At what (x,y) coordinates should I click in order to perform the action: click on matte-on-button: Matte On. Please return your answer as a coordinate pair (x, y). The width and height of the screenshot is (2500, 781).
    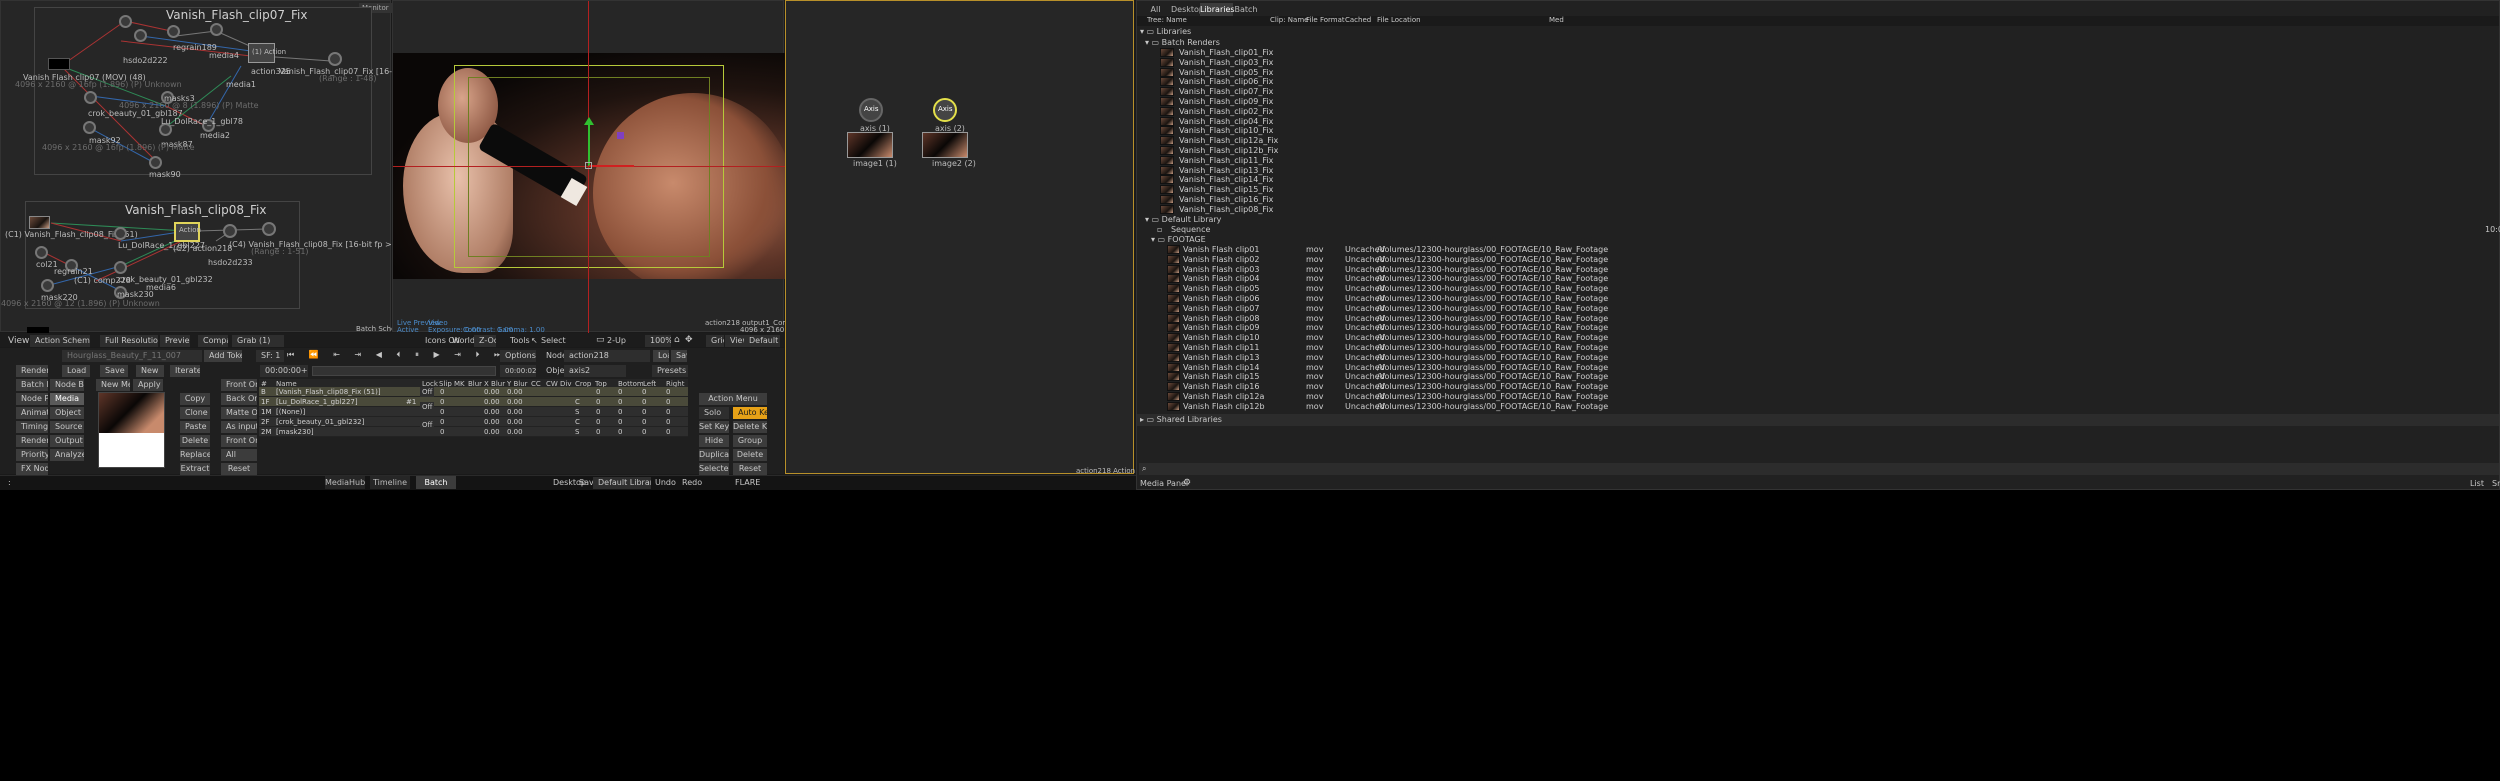
    Looking at the image, I should click on (239, 413).